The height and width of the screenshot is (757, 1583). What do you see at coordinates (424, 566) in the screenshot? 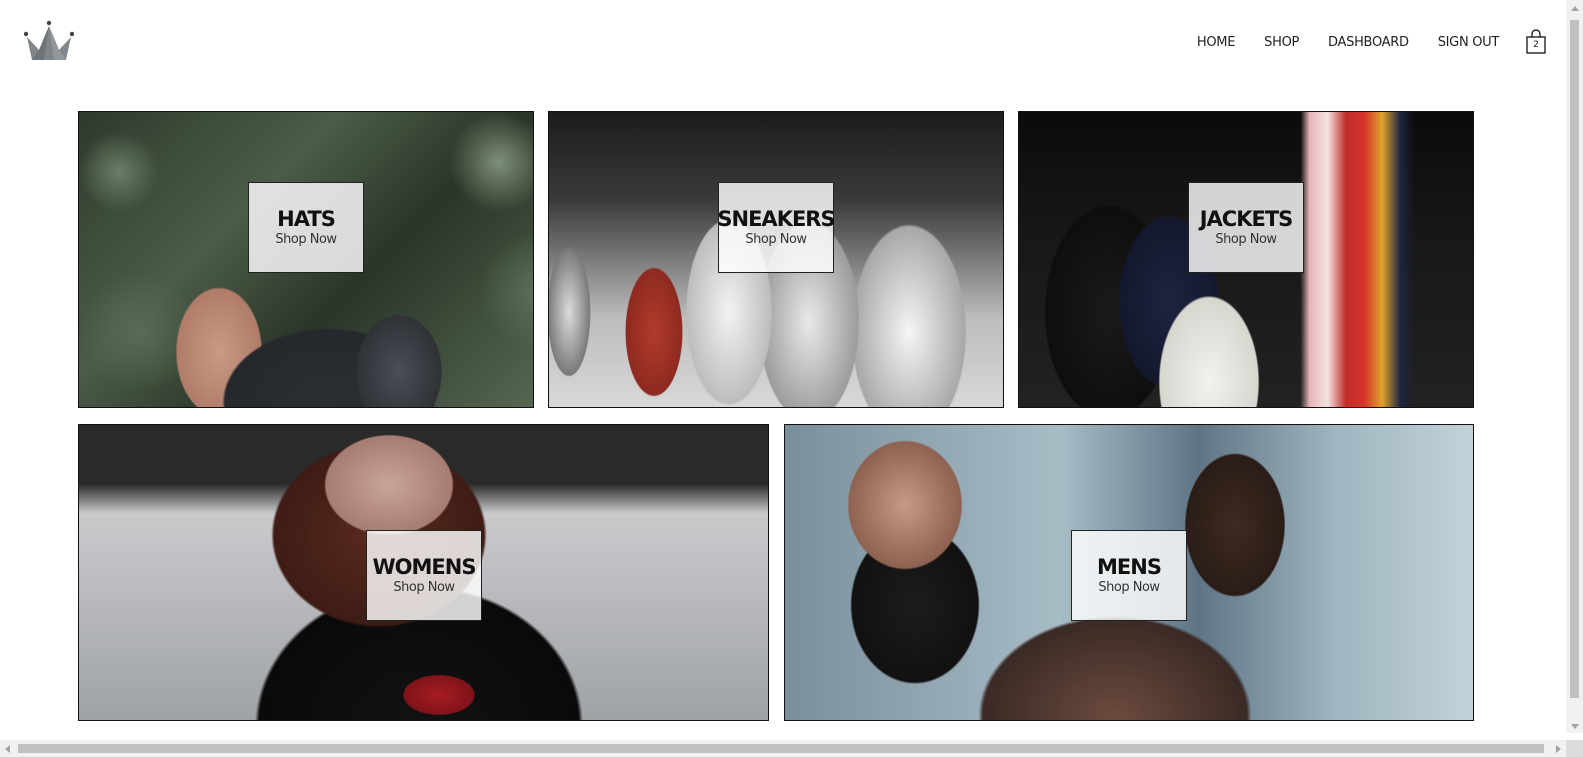
I see `category-title: WOMENS` at bounding box center [424, 566].